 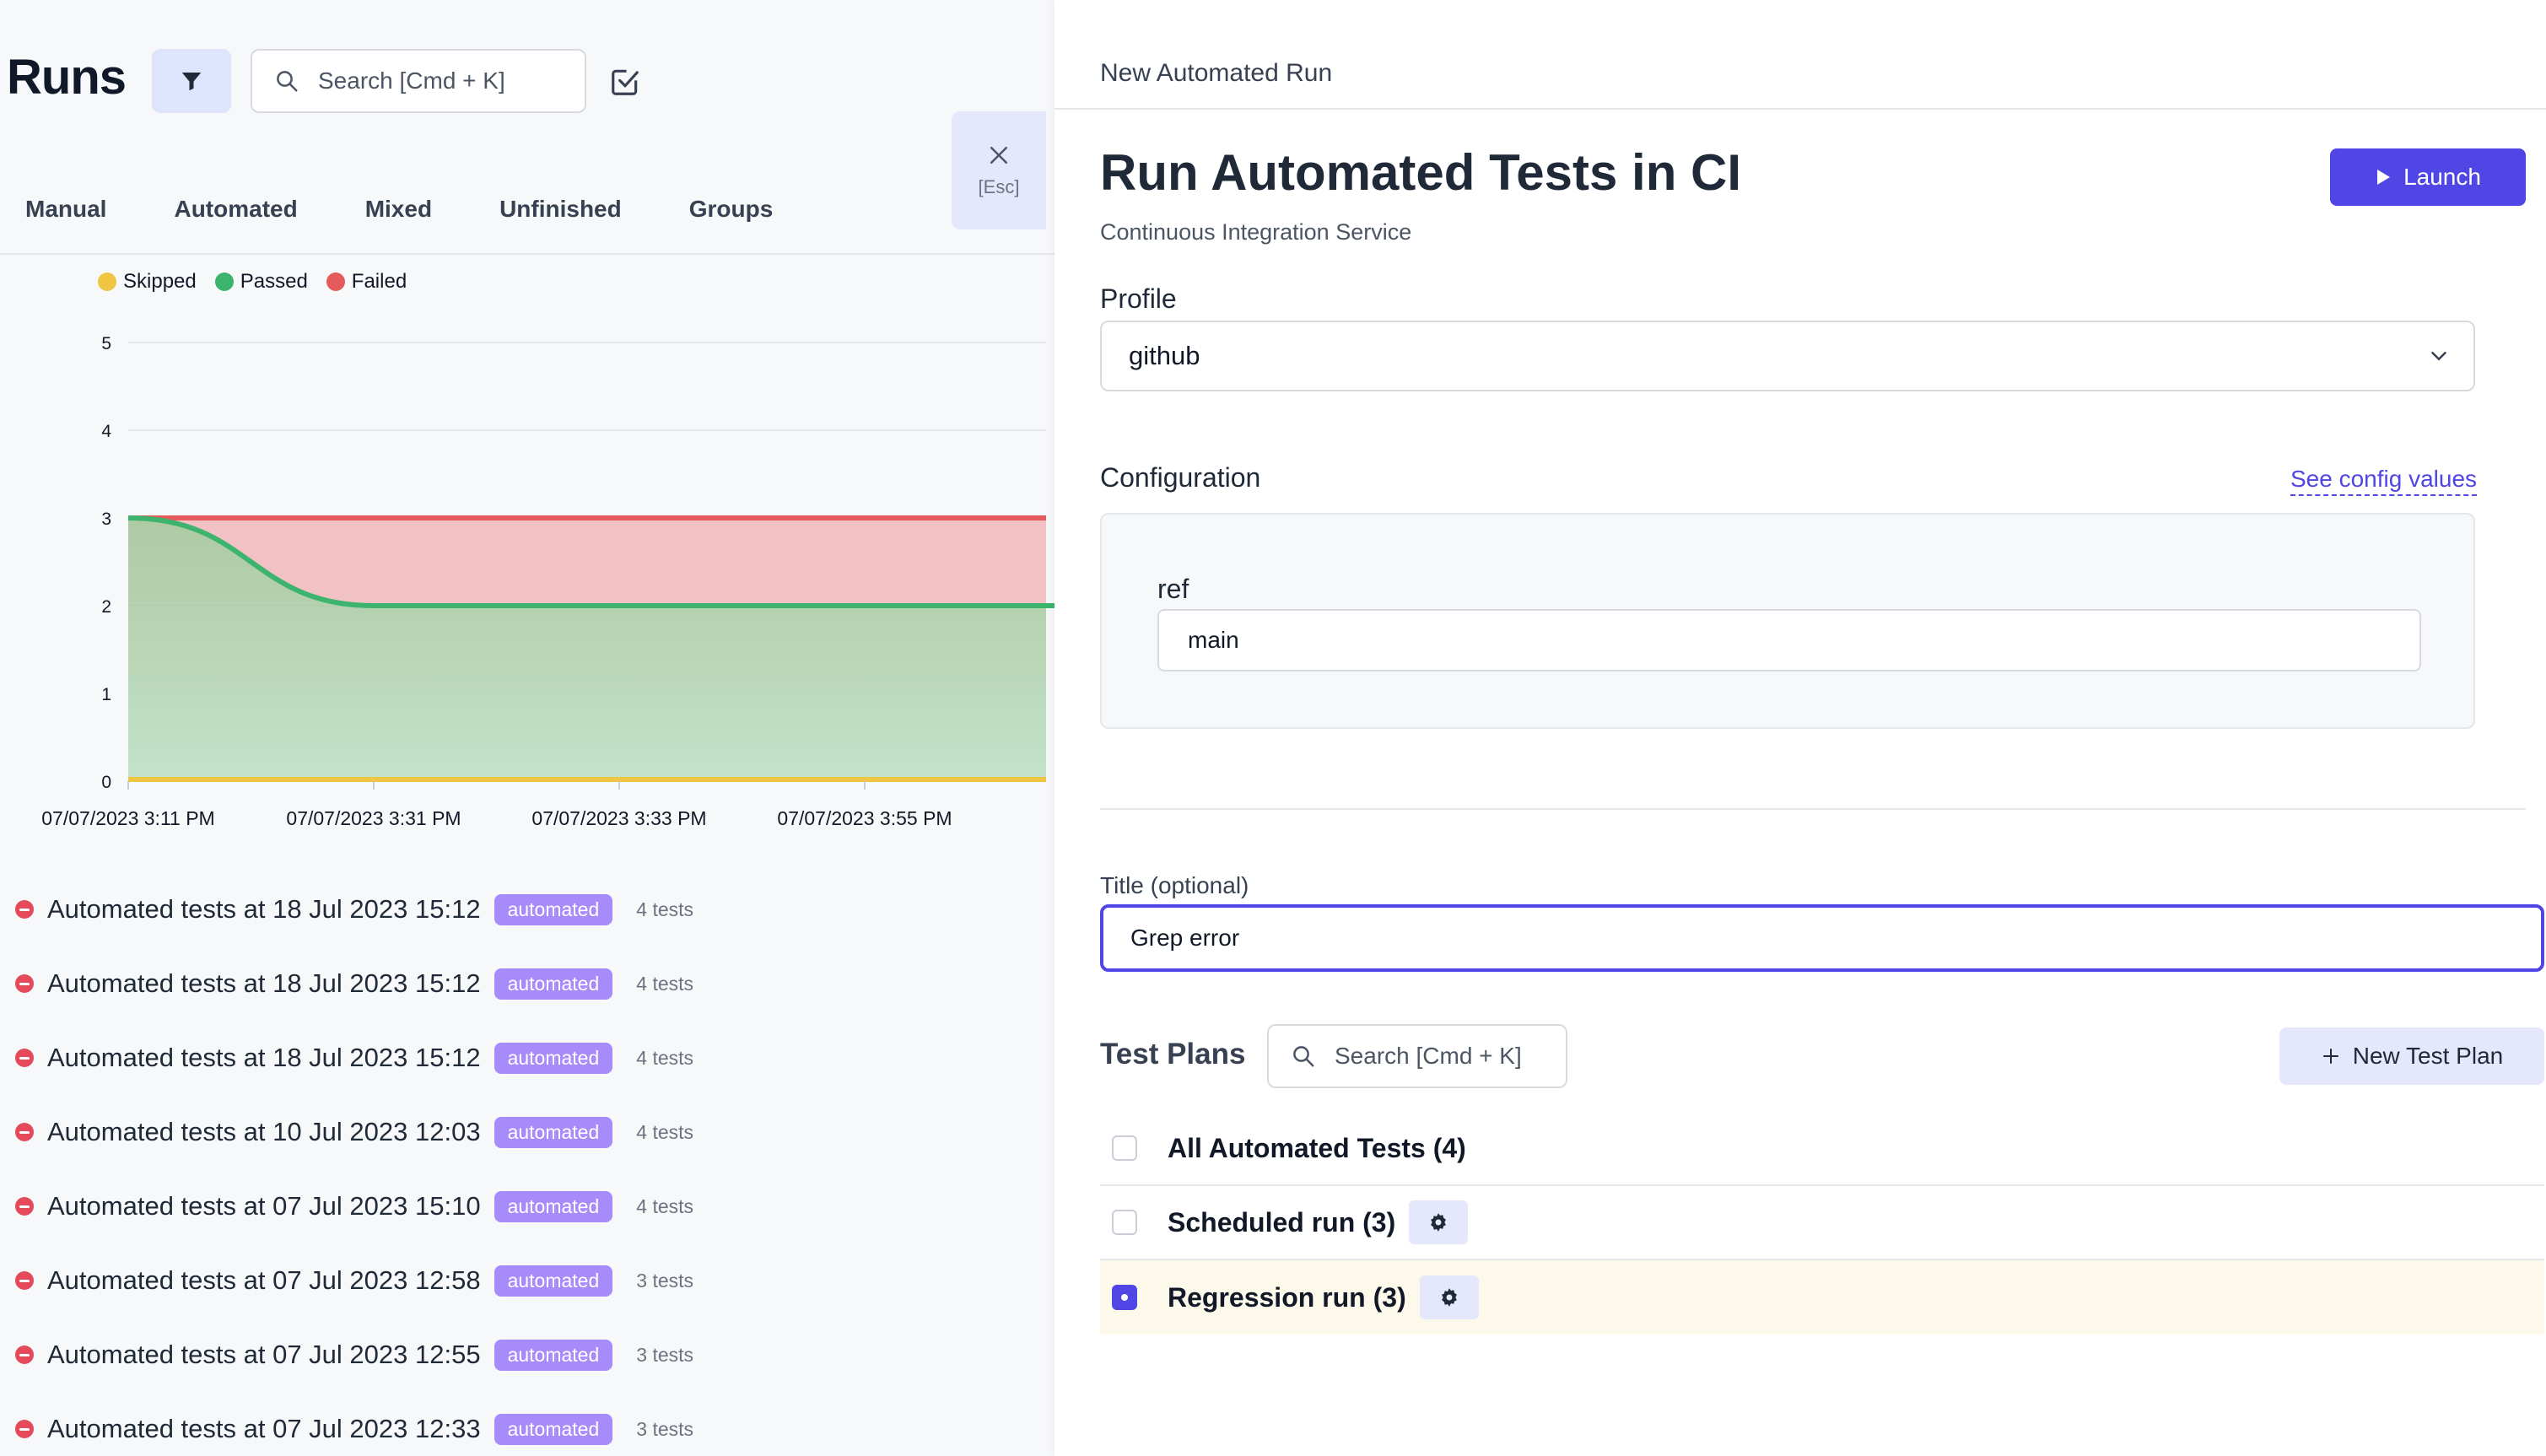 What do you see at coordinates (618, 818) in the screenshot?
I see `x-tick-label: 07/07/2023 3:33 PM` at bounding box center [618, 818].